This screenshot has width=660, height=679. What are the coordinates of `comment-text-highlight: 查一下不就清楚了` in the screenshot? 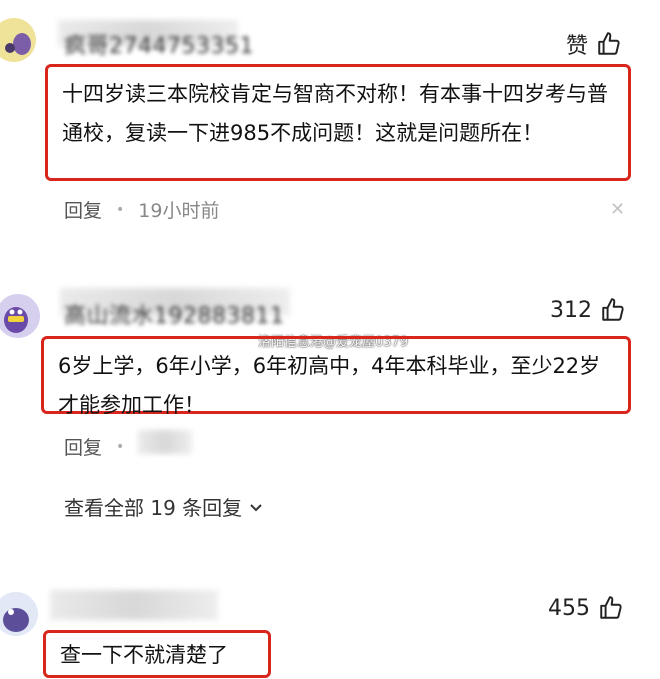 It's located at (157, 654).